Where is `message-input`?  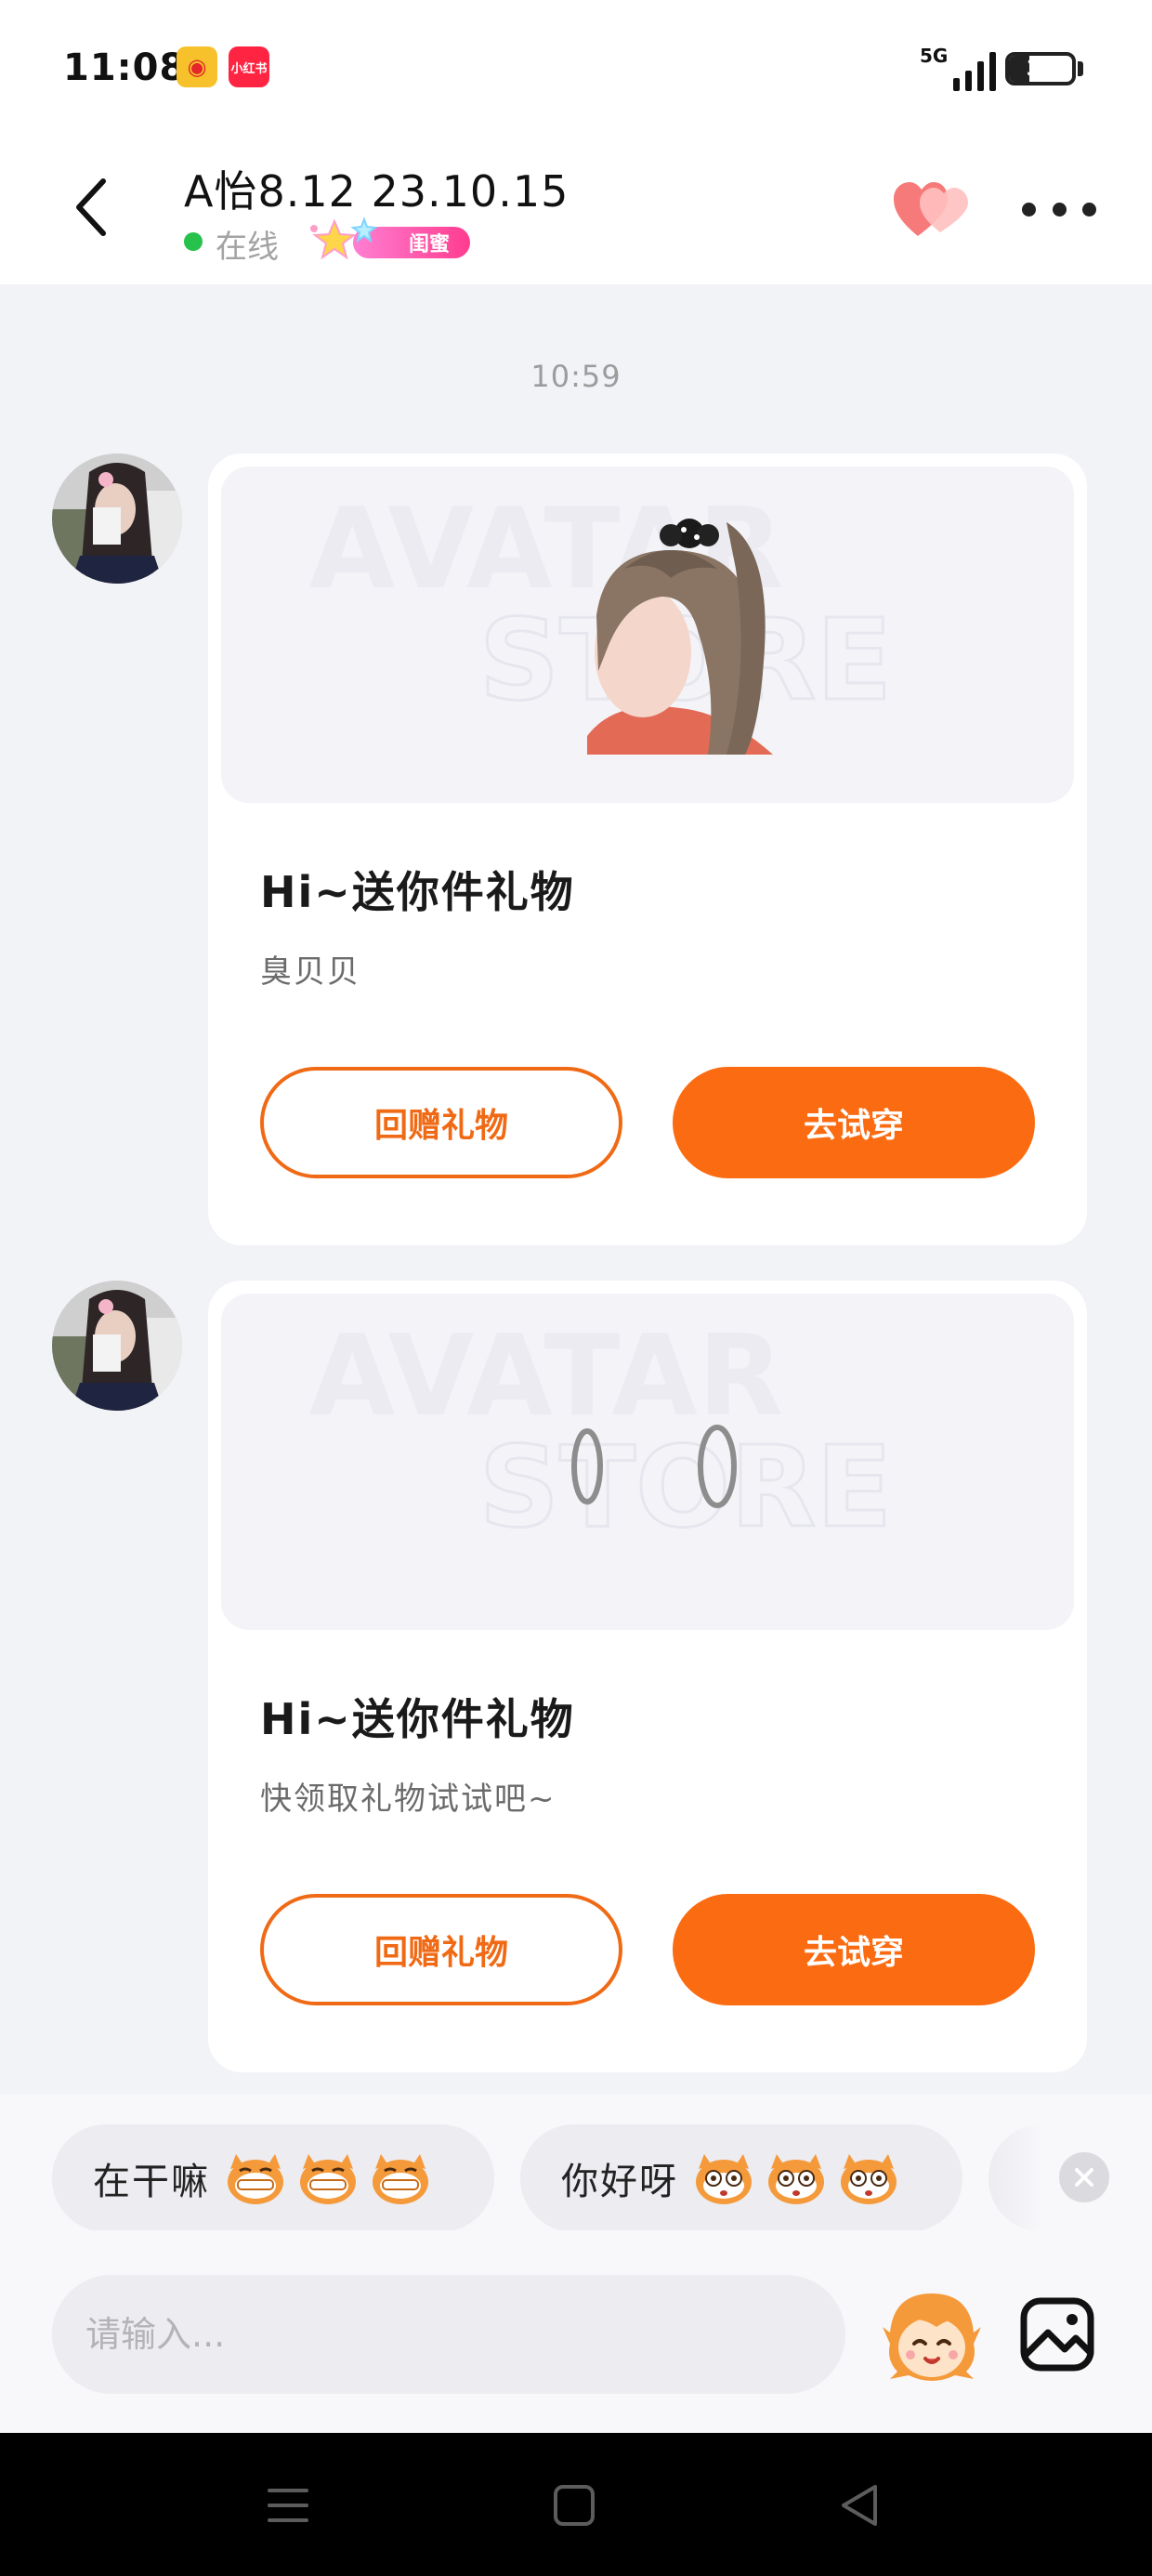 message-input is located at coordinates (448, 2334).